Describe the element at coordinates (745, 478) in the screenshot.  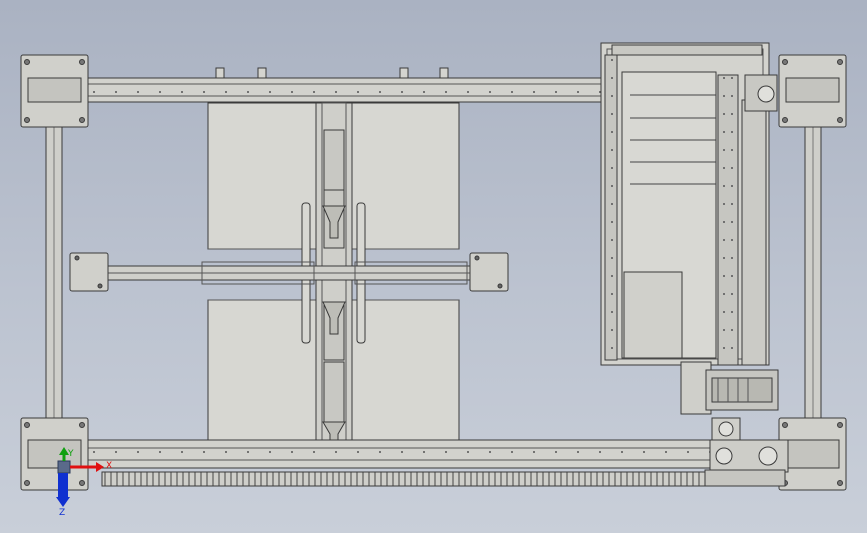
I see `rack-pinion-housing` at that location.